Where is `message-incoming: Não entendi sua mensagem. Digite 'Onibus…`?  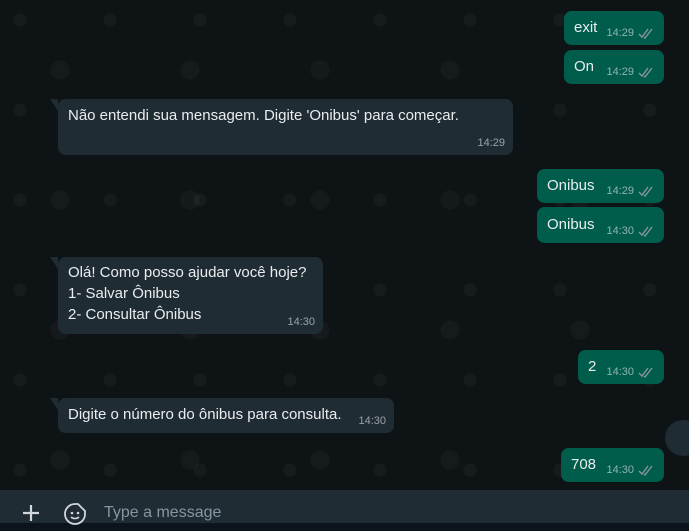 message-incoming: Não entendi sua mensagem. Digite 'Onibus… is located at coordinates (281, 127).